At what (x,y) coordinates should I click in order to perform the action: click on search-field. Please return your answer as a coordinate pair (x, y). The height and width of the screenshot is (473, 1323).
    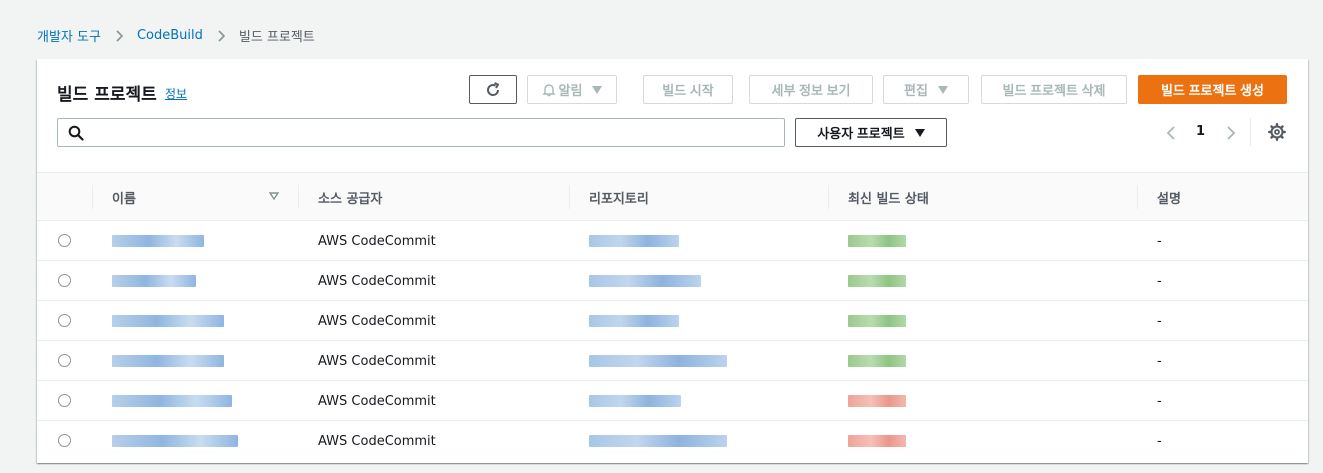
    Looking at the image, I should click on (421, 132).